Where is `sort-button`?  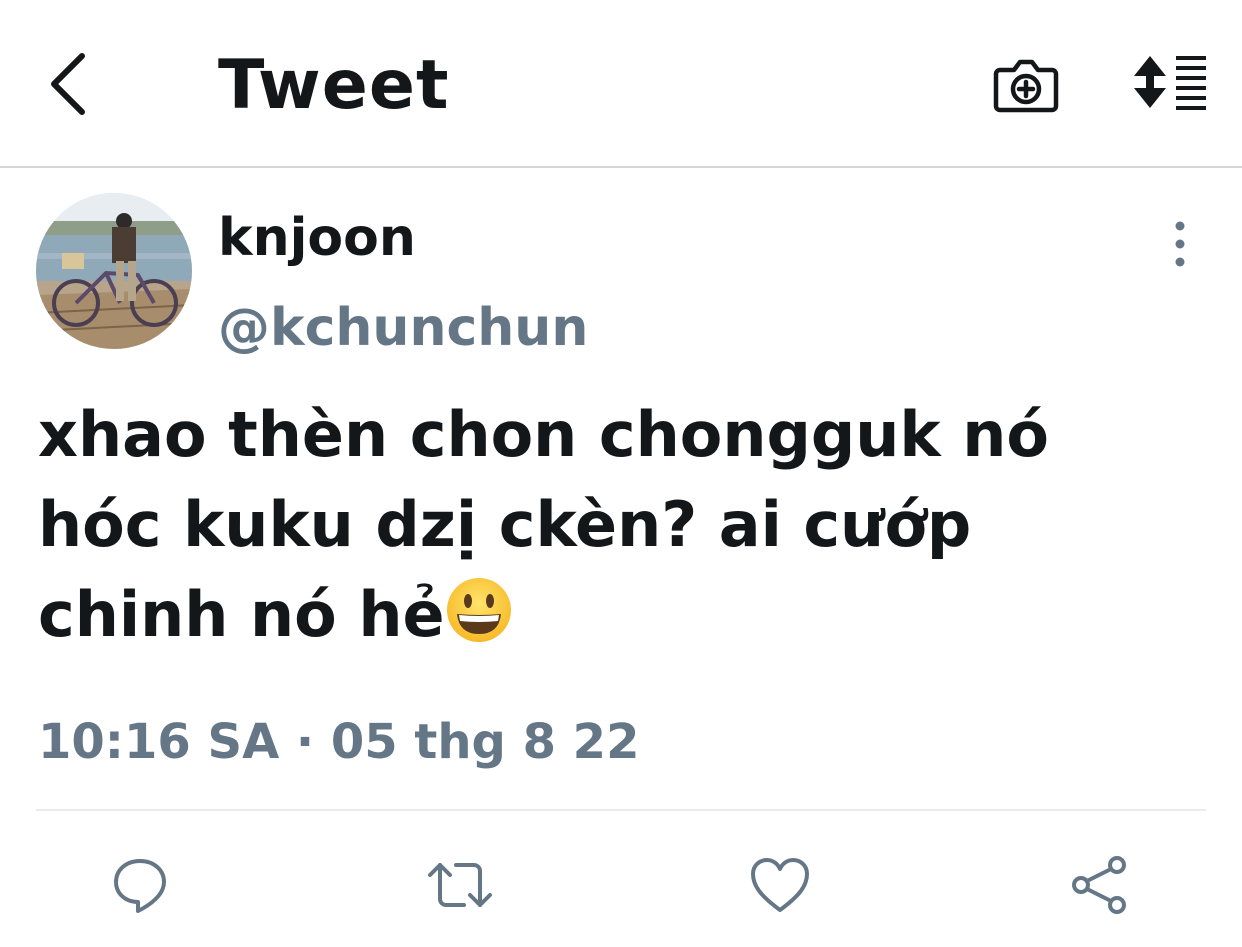 sort-button is located at coordinates (1170, 83).